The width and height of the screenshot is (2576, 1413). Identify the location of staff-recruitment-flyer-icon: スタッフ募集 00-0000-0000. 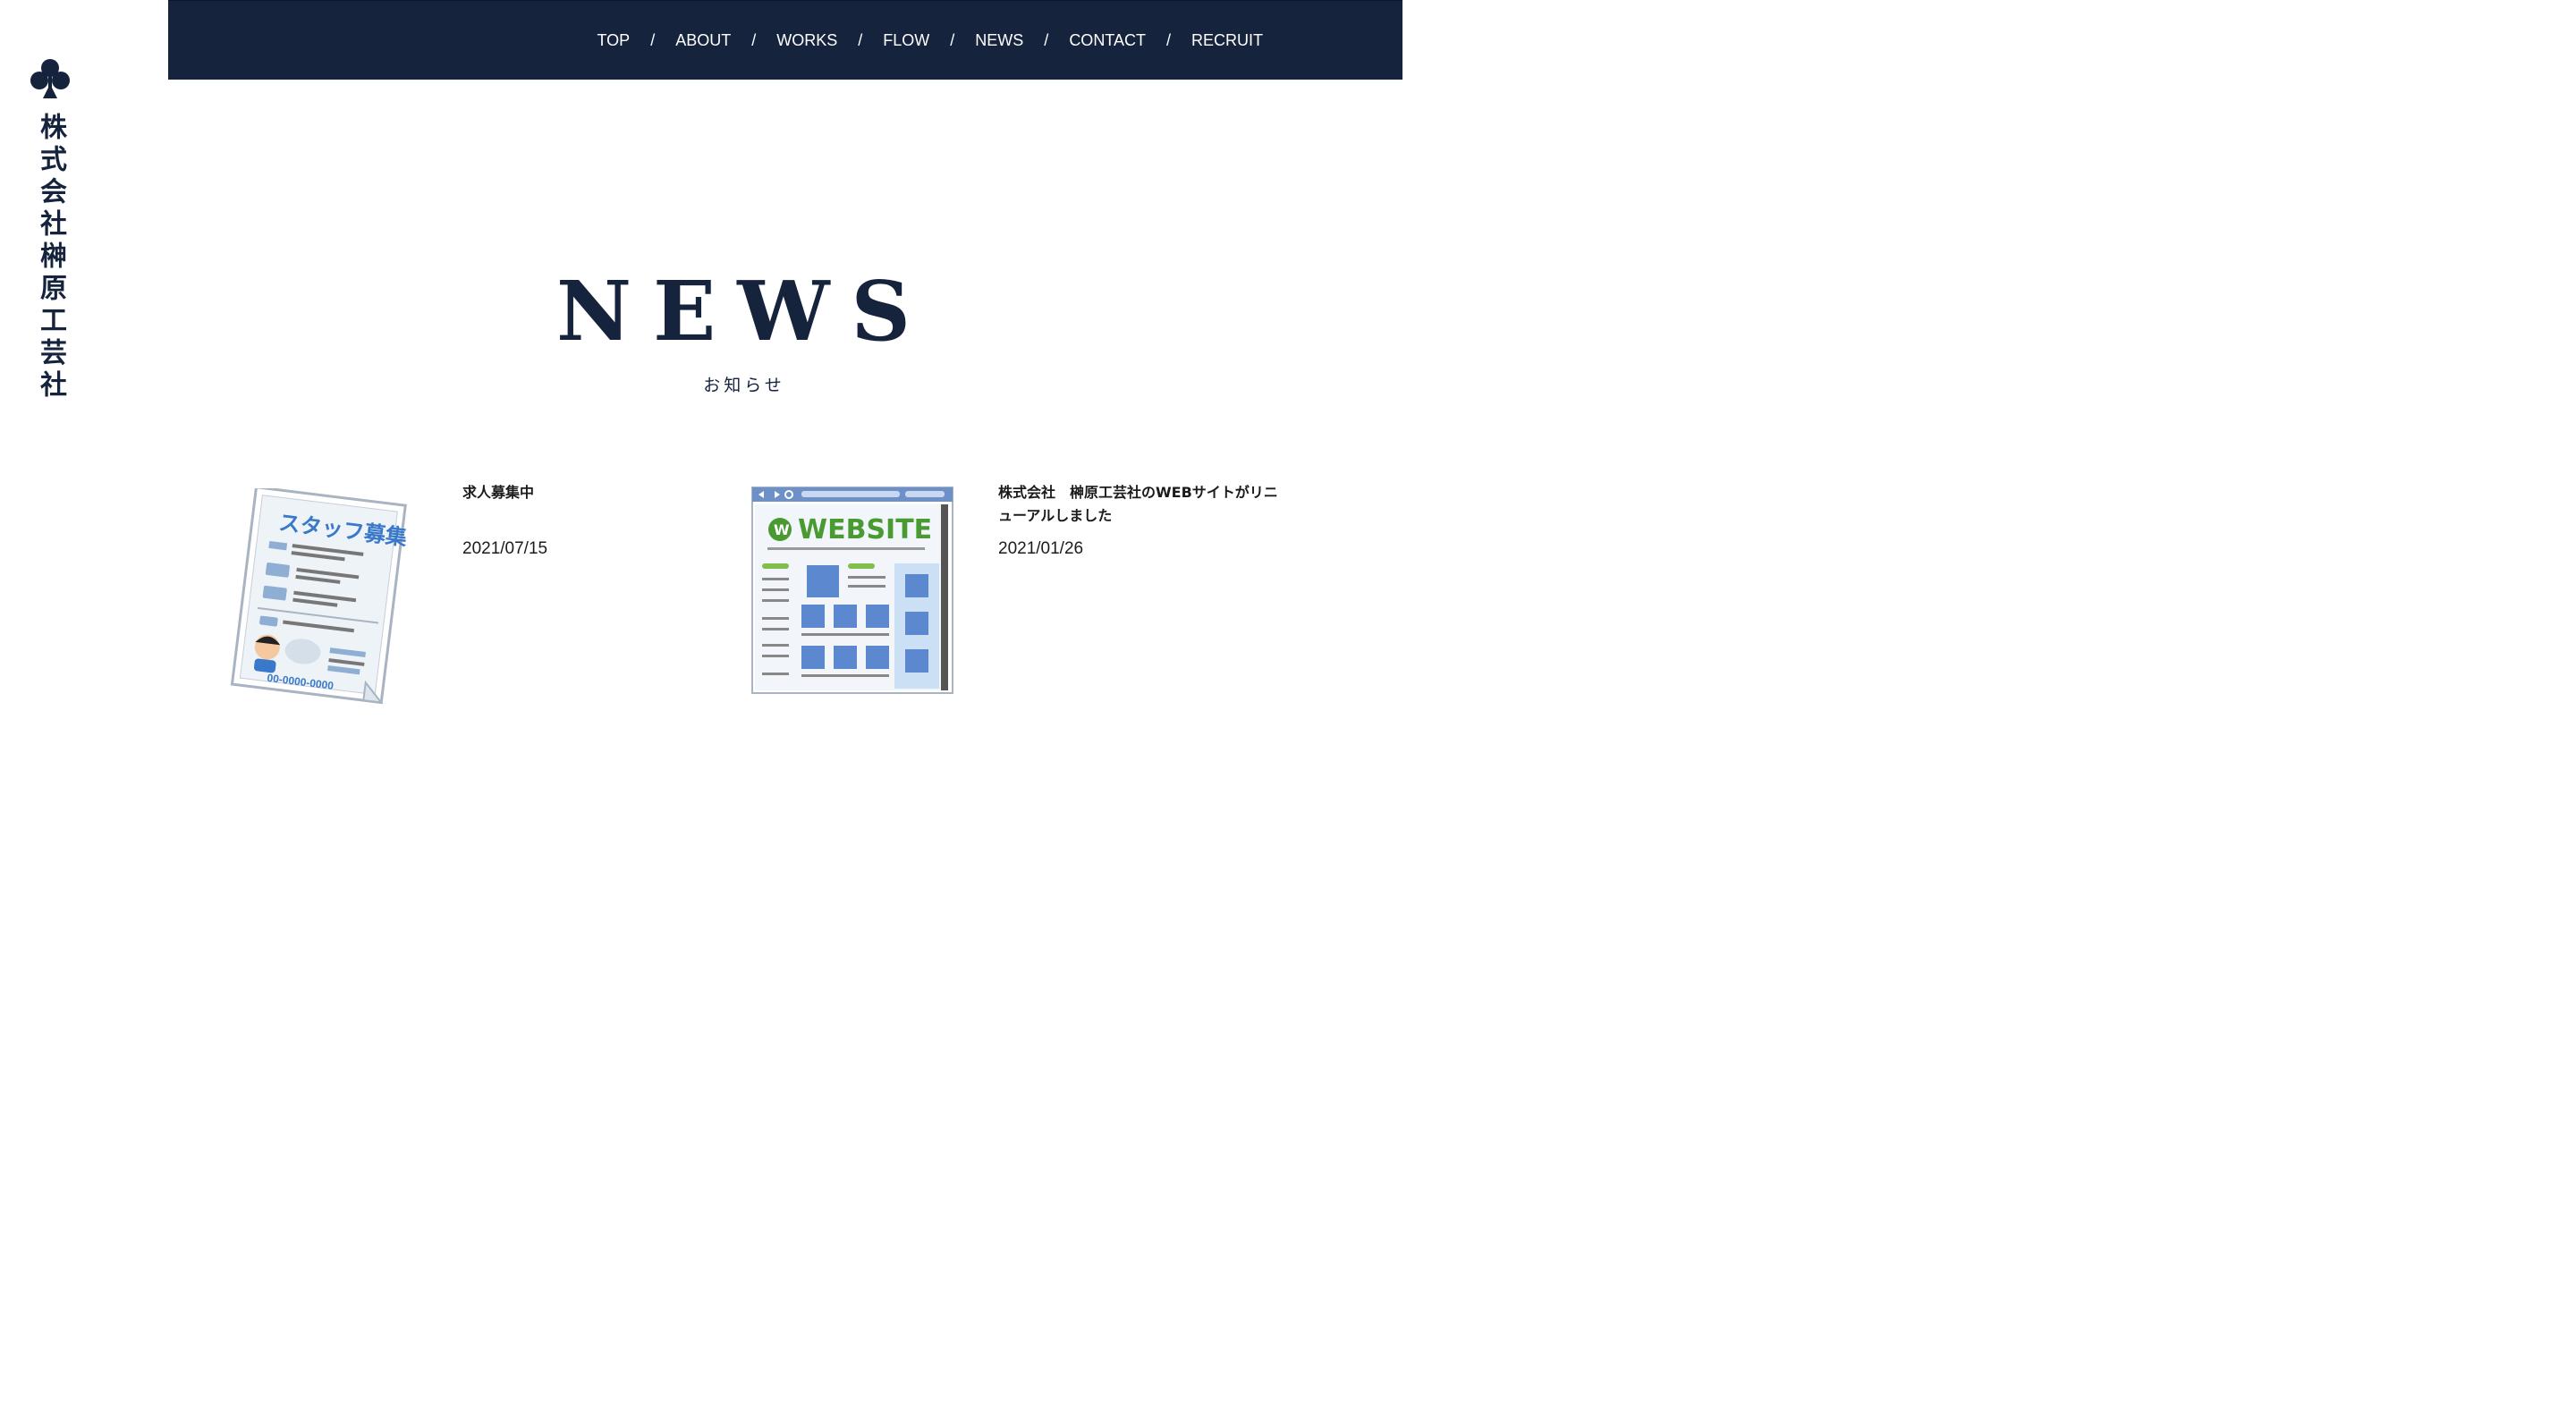
(320, 595).